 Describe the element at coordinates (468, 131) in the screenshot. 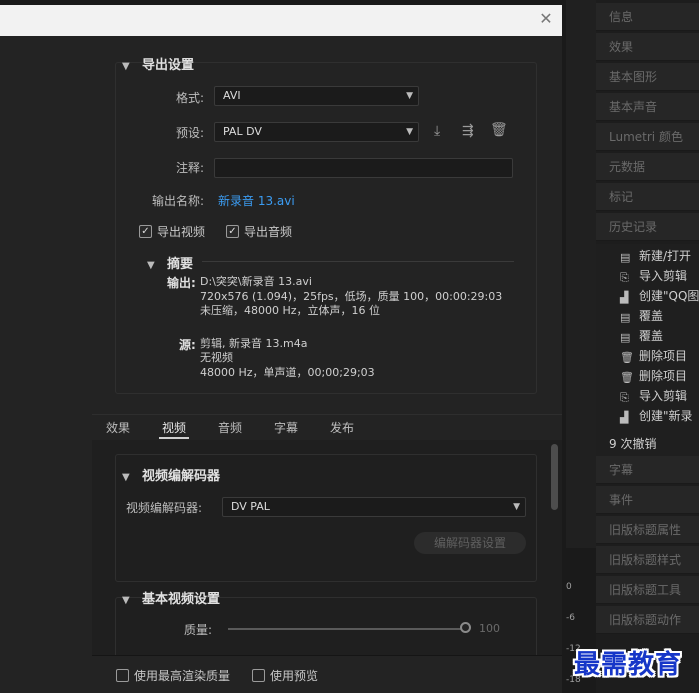

I see `import-preset-icon: ⇶` at that location.